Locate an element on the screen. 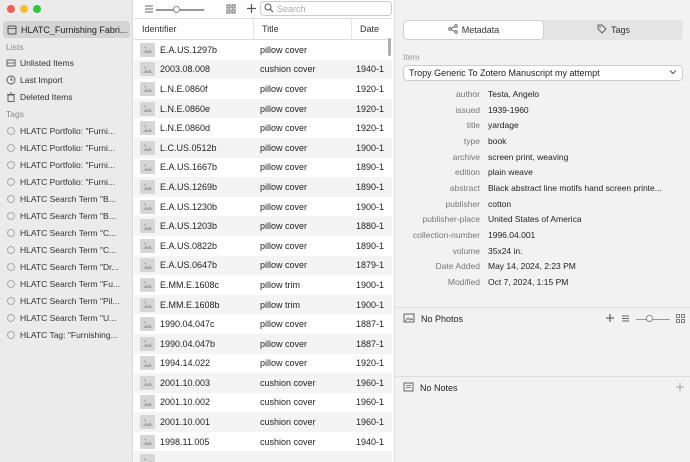 This screenshot has height=462, width=690. table-row: E.A.US.1297b pillow cover is located at coordinates (263, 50).